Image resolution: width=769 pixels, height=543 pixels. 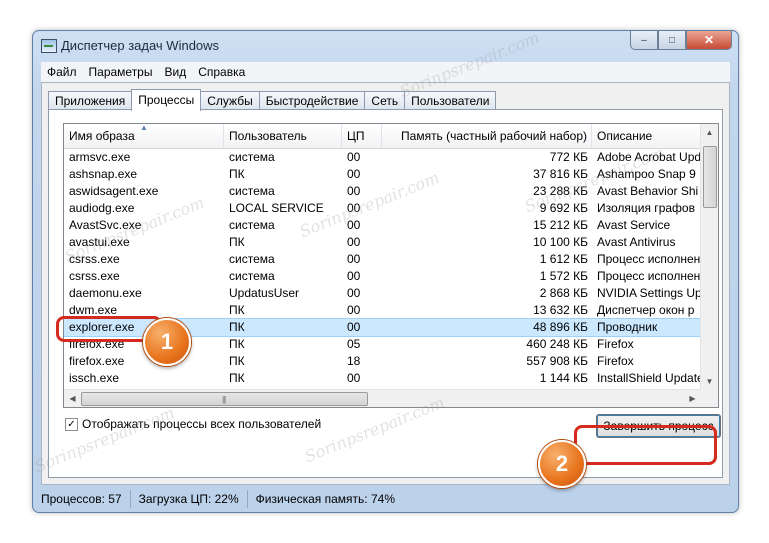 I want to click on cell-memory: 460 248 КБ, so click(x=557, y=344).